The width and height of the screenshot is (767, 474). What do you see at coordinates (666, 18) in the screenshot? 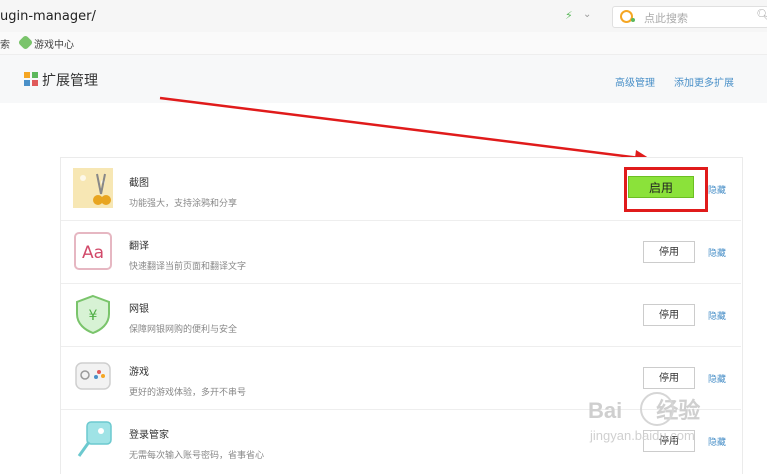
I see `search-input: 点此搜索` at bounding box center [666, 18].